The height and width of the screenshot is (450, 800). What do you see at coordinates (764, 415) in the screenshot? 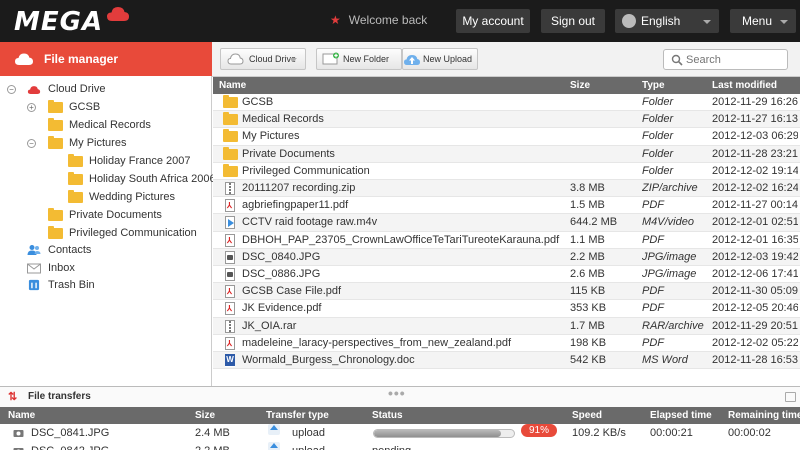
I see `column-remaining-time: Remaining time` at bounding box center [764, 415].